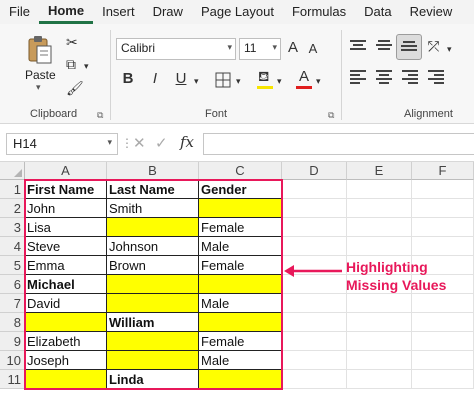 This screenshot has width=474, height=407. What do you see at coordinates (161, 143) in the screenshot?
I see `enter-icon: ✓` at bounding box center [161, 143].